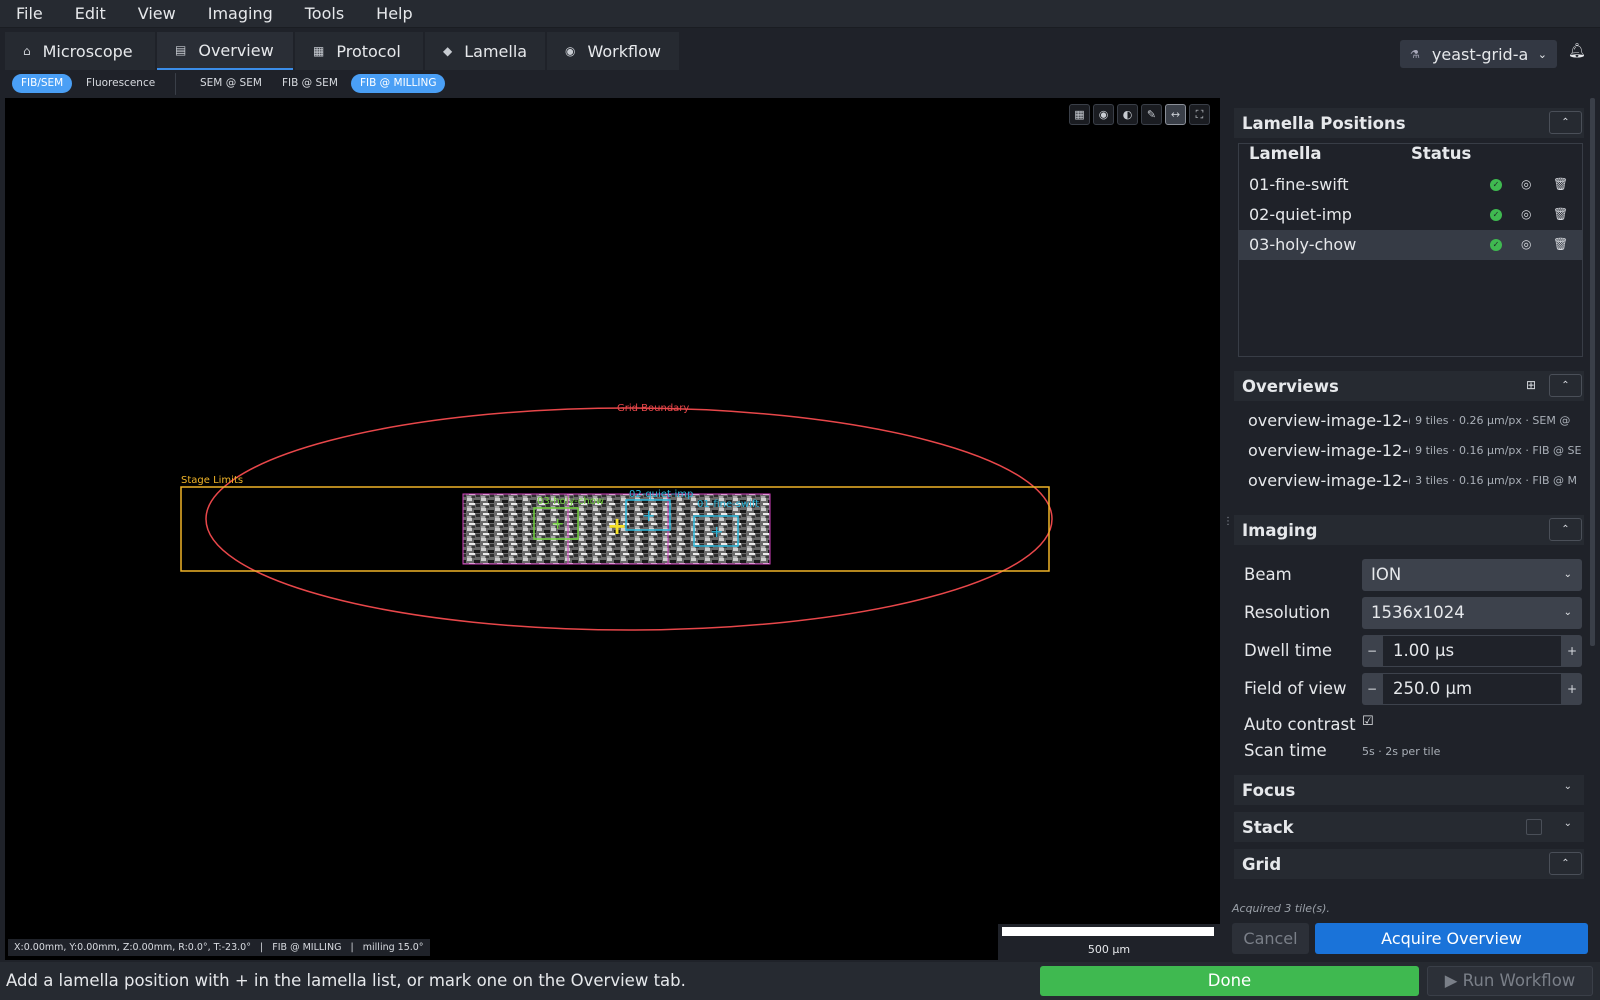  What do you see at coordinates (240, 14) in the screenshot?
I see `menu-imaging: Imaging` at bounding box center [240, 14].